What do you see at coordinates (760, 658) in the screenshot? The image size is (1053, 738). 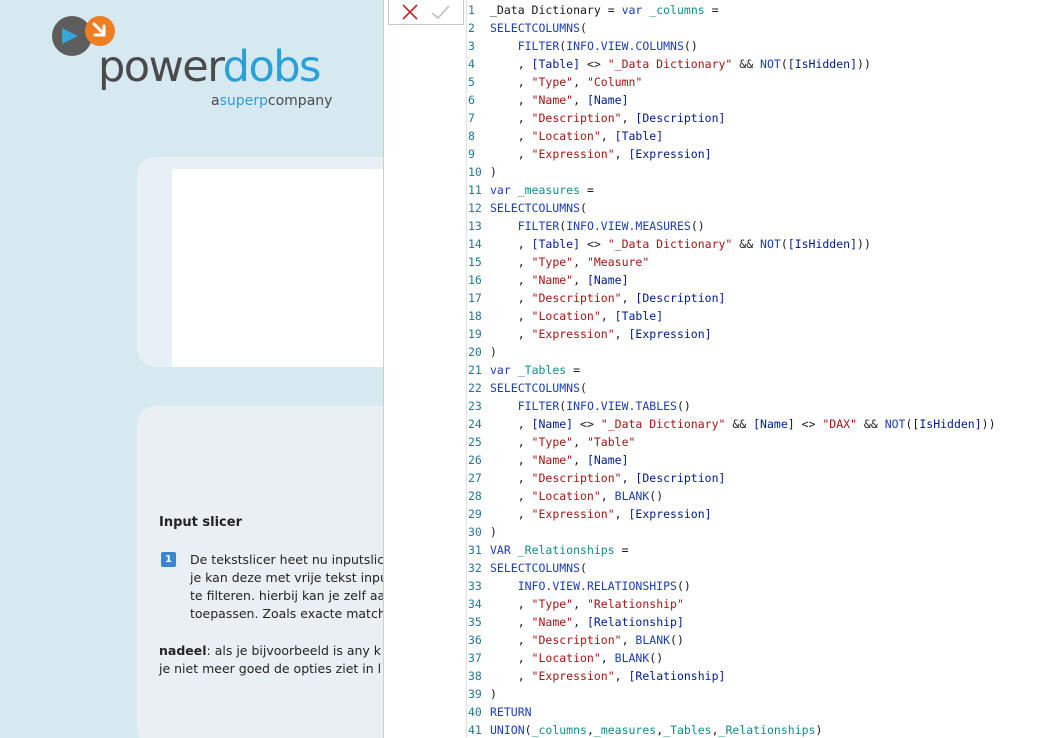 I see `code-line: 37 , "Location", BLANK()` at bounding box center [760, 658].